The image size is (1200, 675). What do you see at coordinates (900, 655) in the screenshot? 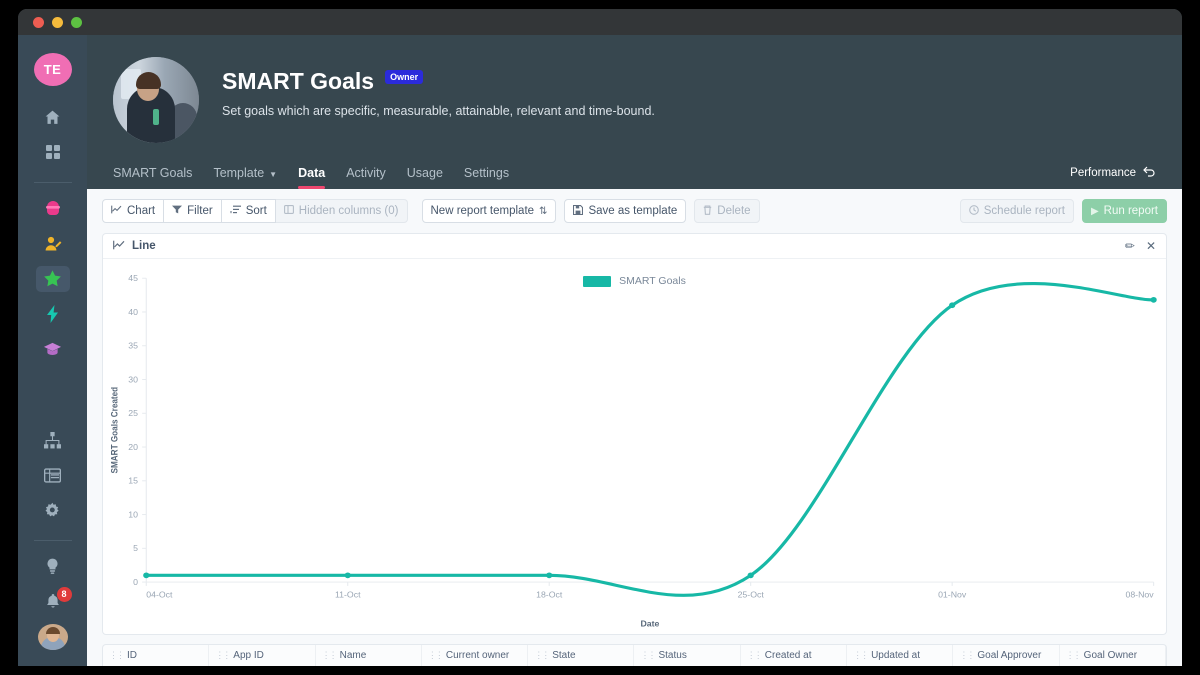
I see `table-column-header: ⋮⋮ Updated at` at bounding box center [900, 655].